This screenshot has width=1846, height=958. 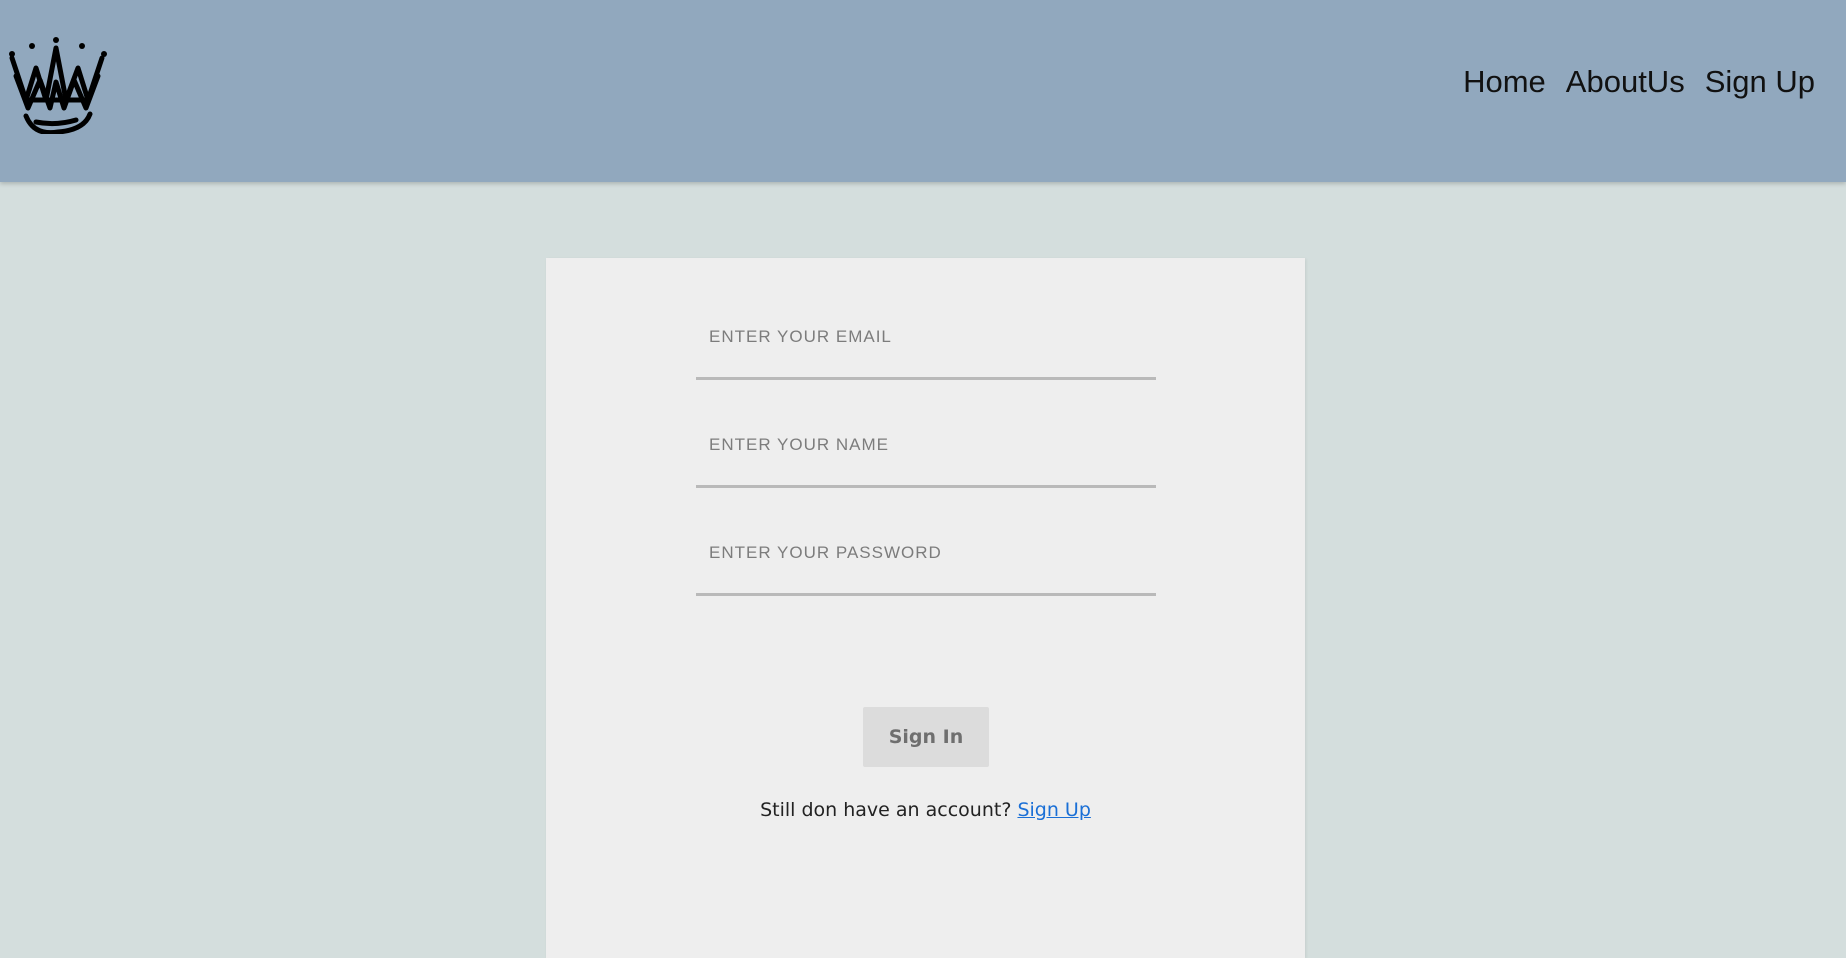 What do you see at coordinates (926, 565) in the screenshot?
I see `password-field` at bounding box center [926, 565].